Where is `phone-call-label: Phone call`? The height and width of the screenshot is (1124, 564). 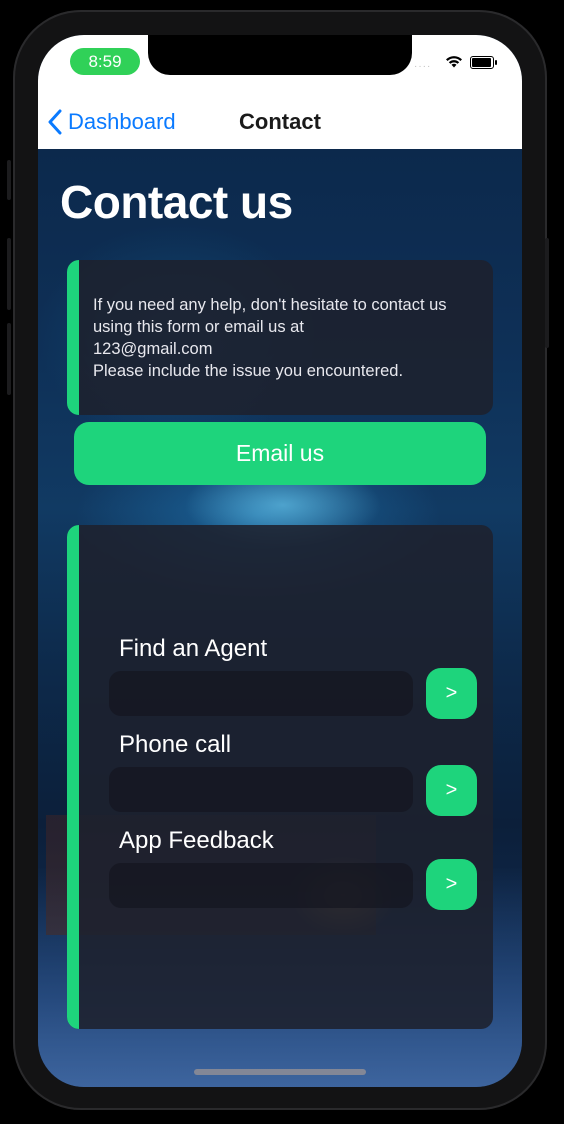
phone-call-label: Phone call is located at coordinates (175, 744).